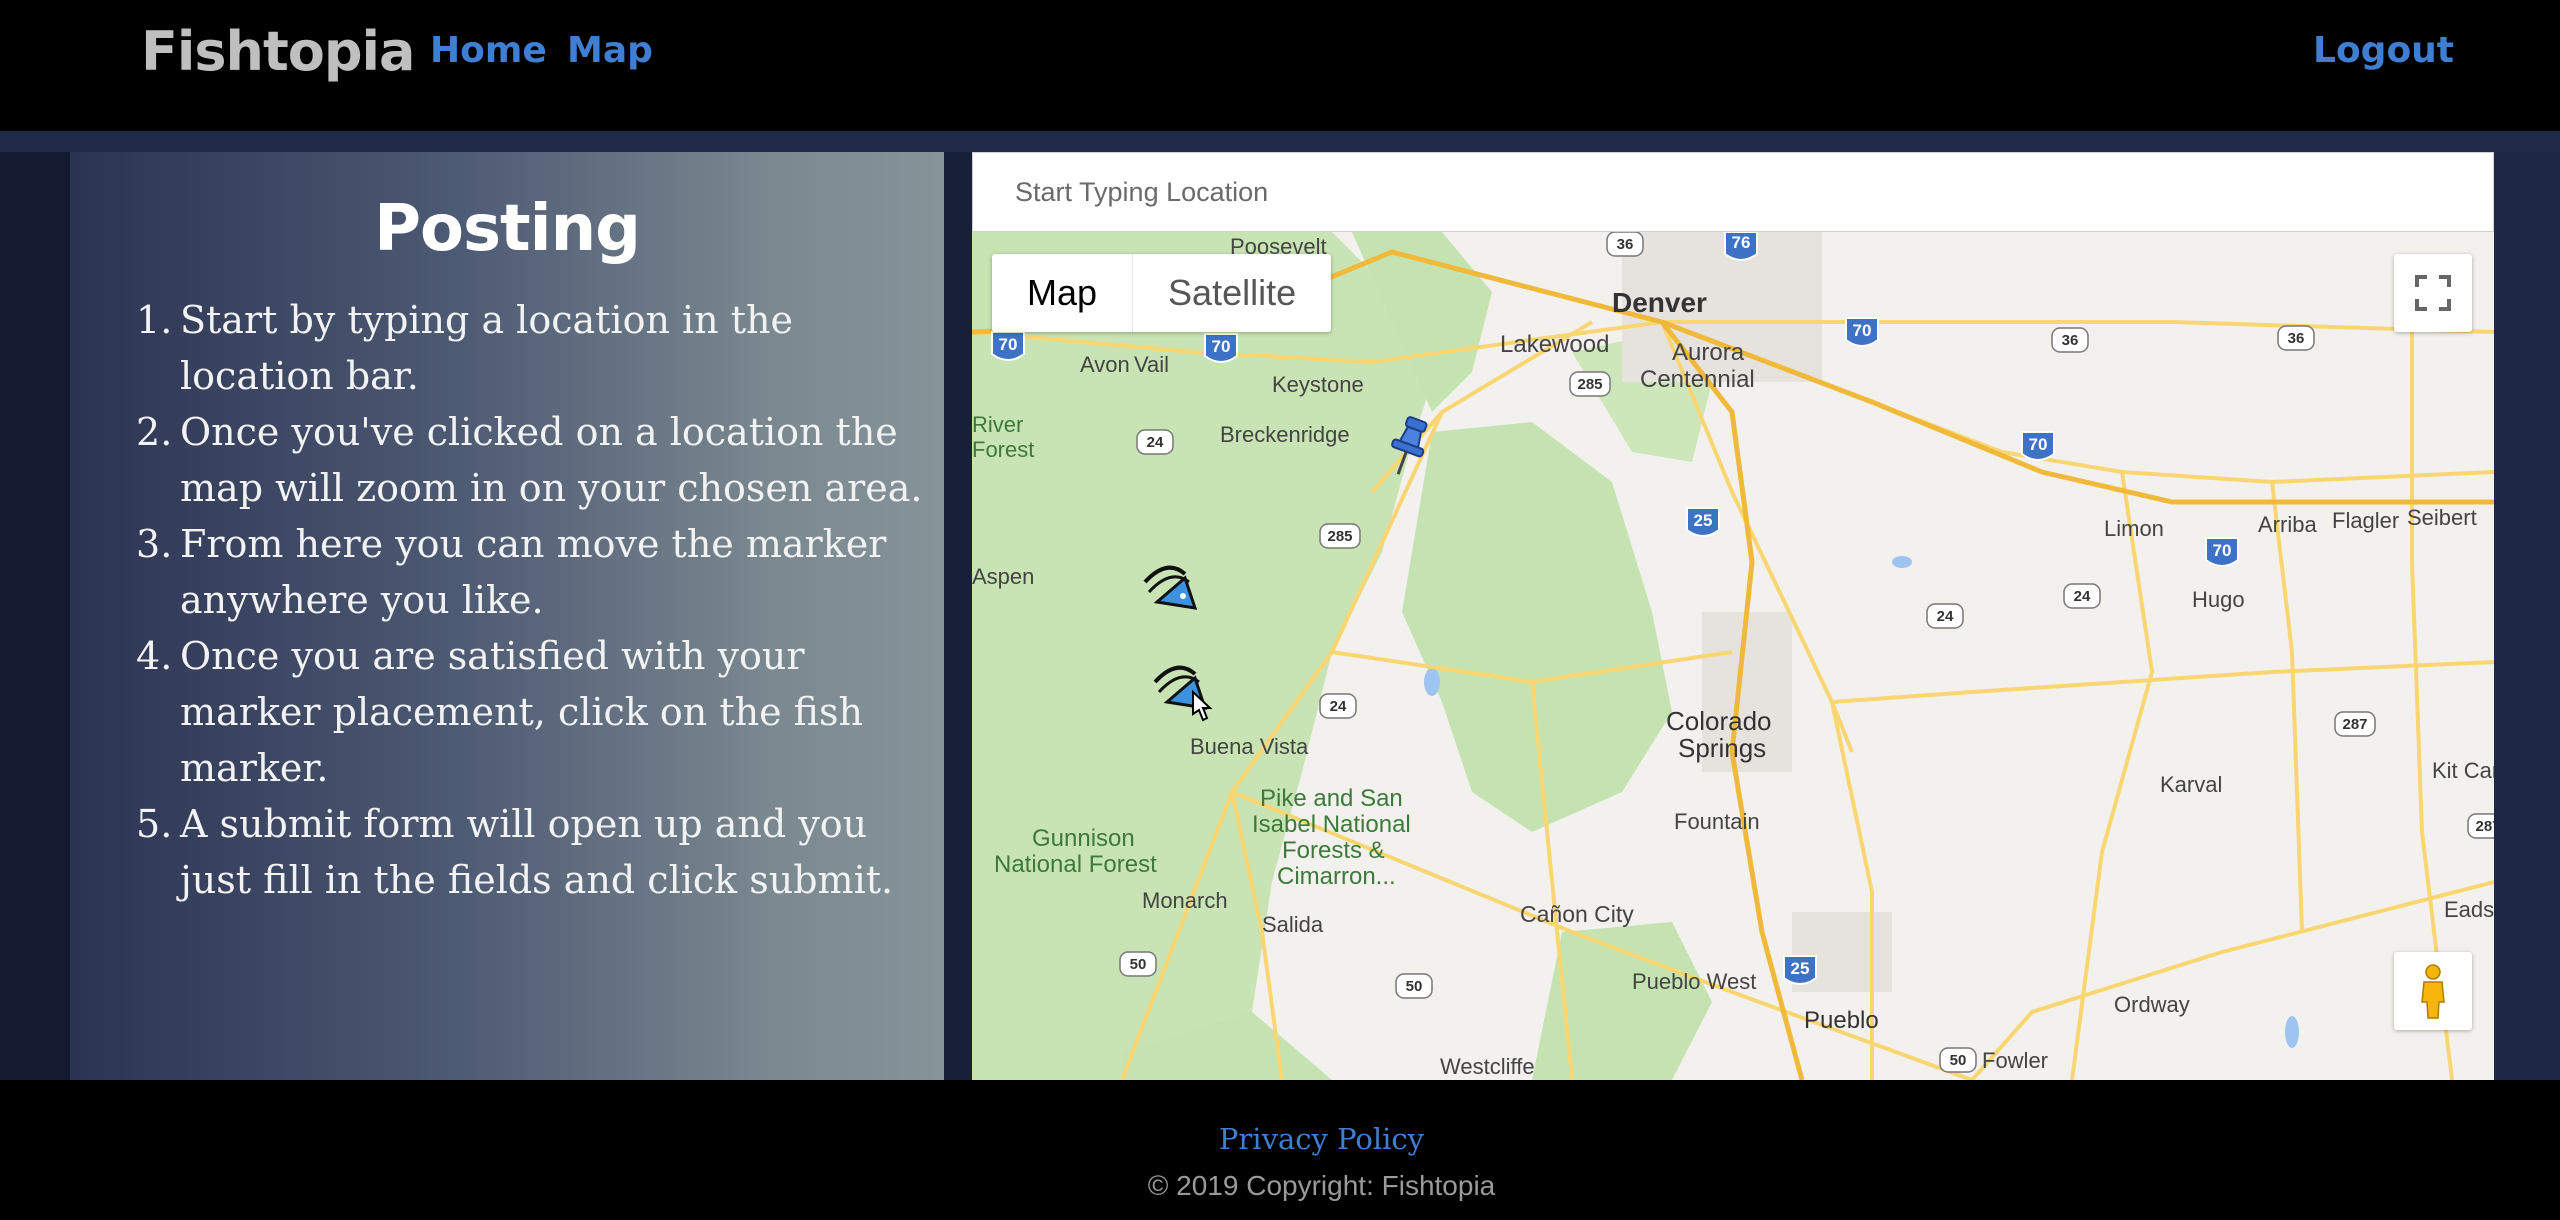 This screenshot has height=1220, width=2560. I want to click on fullscreen-icon, so click(2433, 293).